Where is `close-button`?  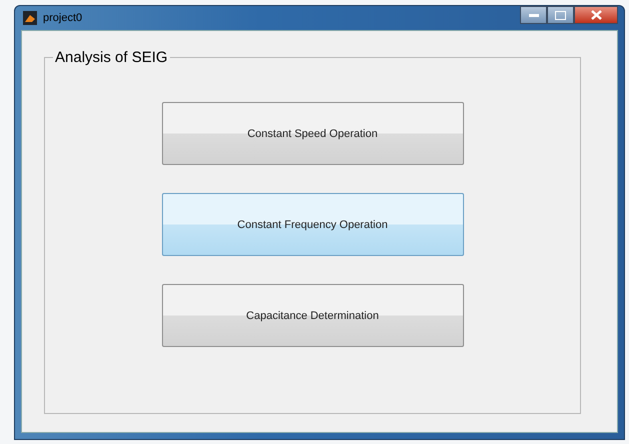 close-button is located at coordinates (596, 15).